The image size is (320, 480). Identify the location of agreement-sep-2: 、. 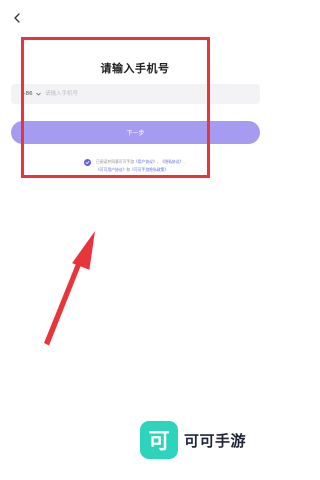
(185, 161).